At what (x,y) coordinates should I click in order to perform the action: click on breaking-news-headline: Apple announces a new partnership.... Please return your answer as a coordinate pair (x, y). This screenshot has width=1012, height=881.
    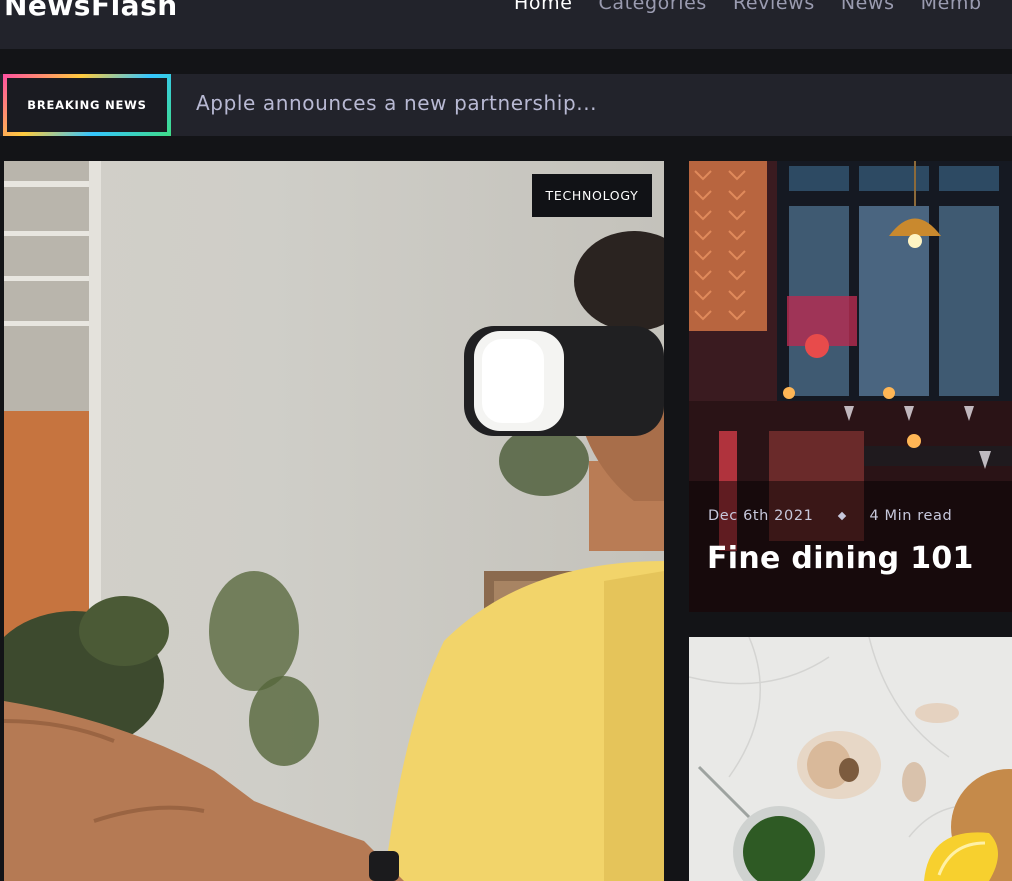
    Looking at the image, I should click on (396, 103).